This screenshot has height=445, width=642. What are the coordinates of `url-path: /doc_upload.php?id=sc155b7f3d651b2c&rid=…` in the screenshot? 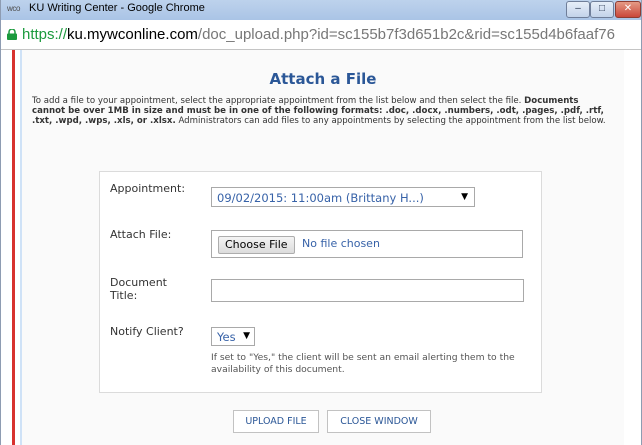 It's located at (406, 34).